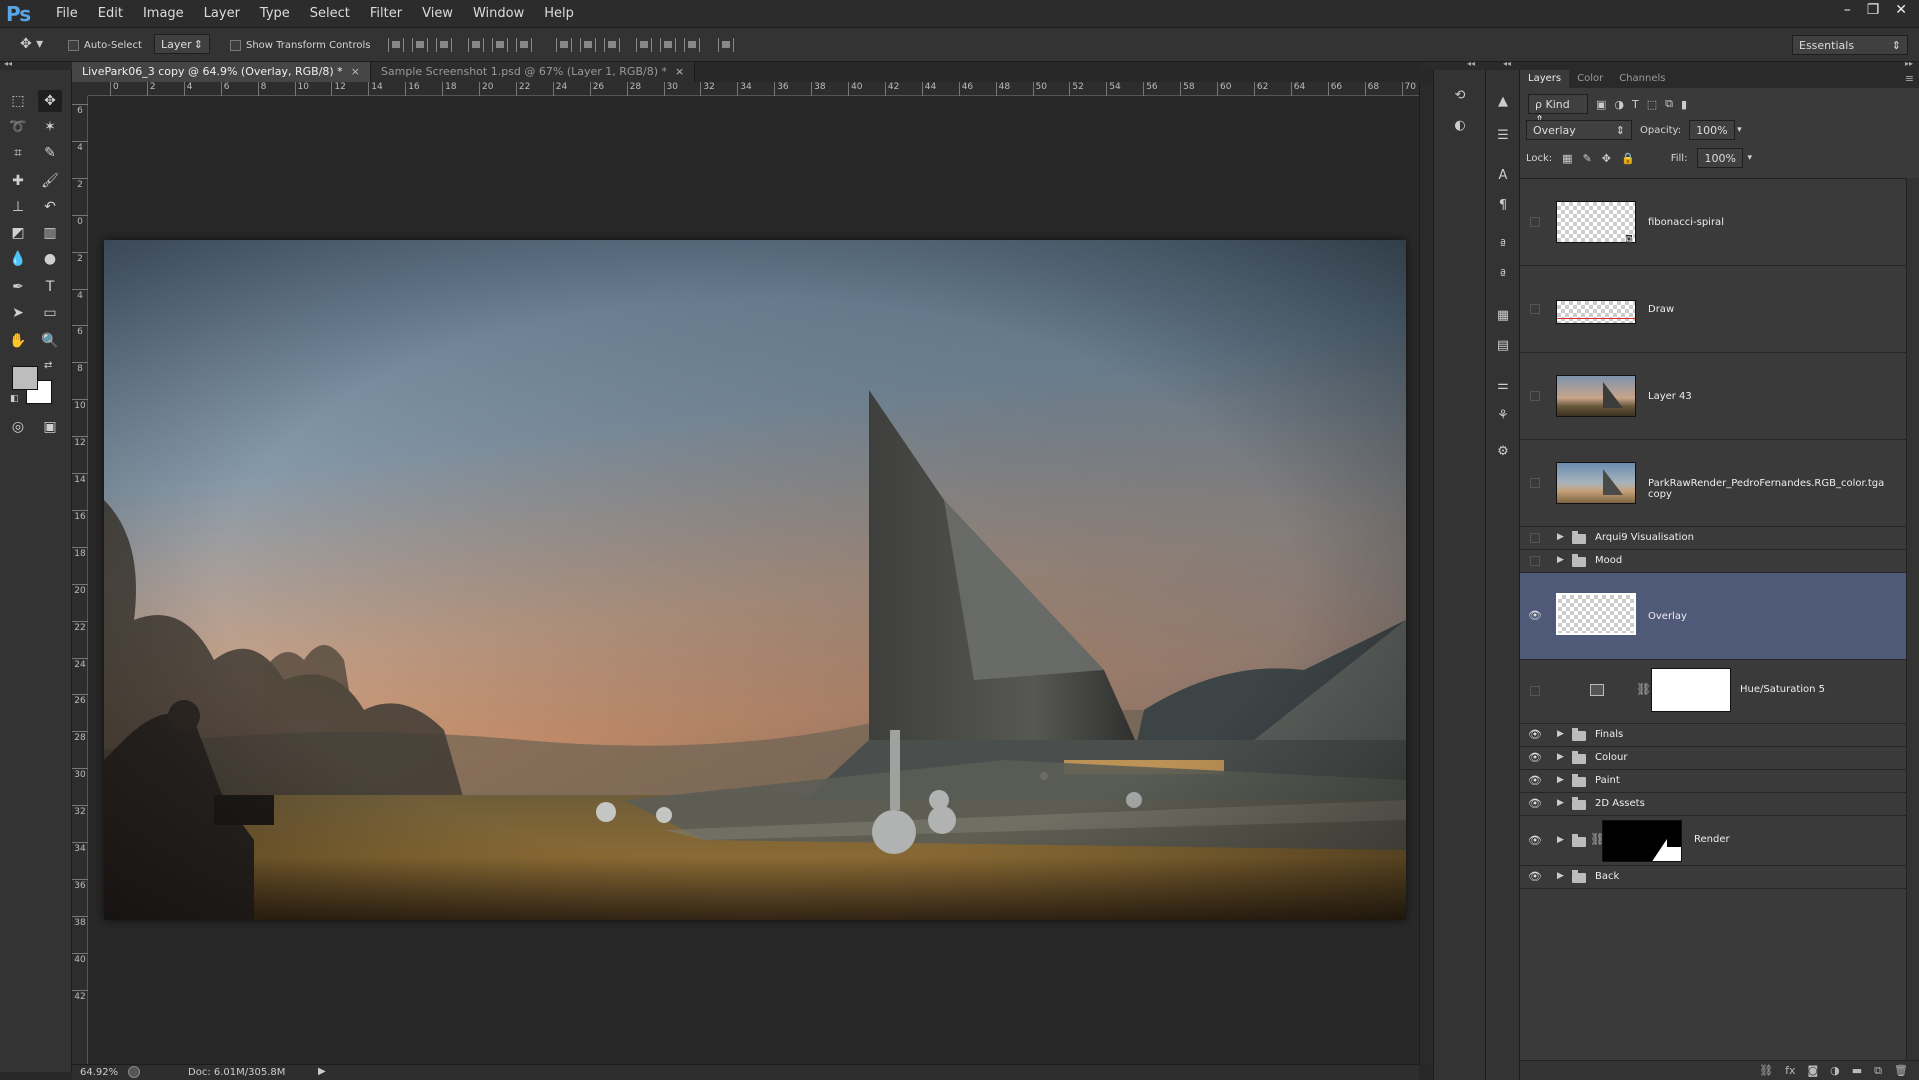  What do you see at coordinates (476, 45) in the screenshot?
I see `align-left-icon` at bounding box center [476, 45].